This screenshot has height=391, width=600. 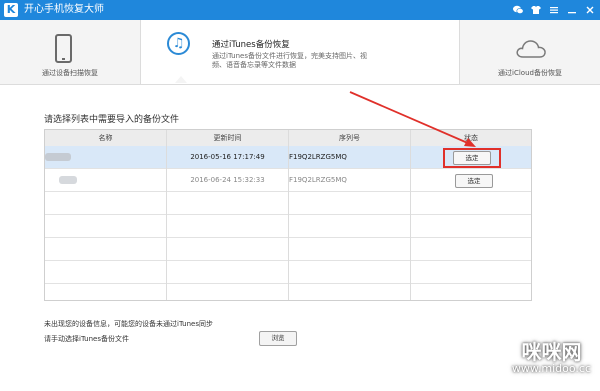 What do you see at coordinates (86, 339) in the screenshot?
I see `manual-select-hint: 请手动选择iTunes备份文件` at bounding box center [86, 339].